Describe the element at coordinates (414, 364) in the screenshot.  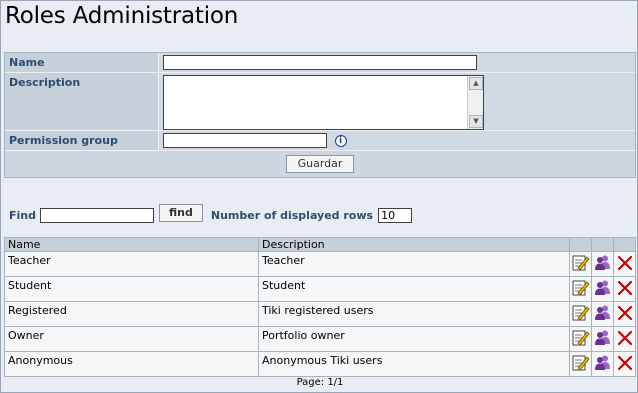
I see `role-description-cell: Anonymous Tiki users` at that location.